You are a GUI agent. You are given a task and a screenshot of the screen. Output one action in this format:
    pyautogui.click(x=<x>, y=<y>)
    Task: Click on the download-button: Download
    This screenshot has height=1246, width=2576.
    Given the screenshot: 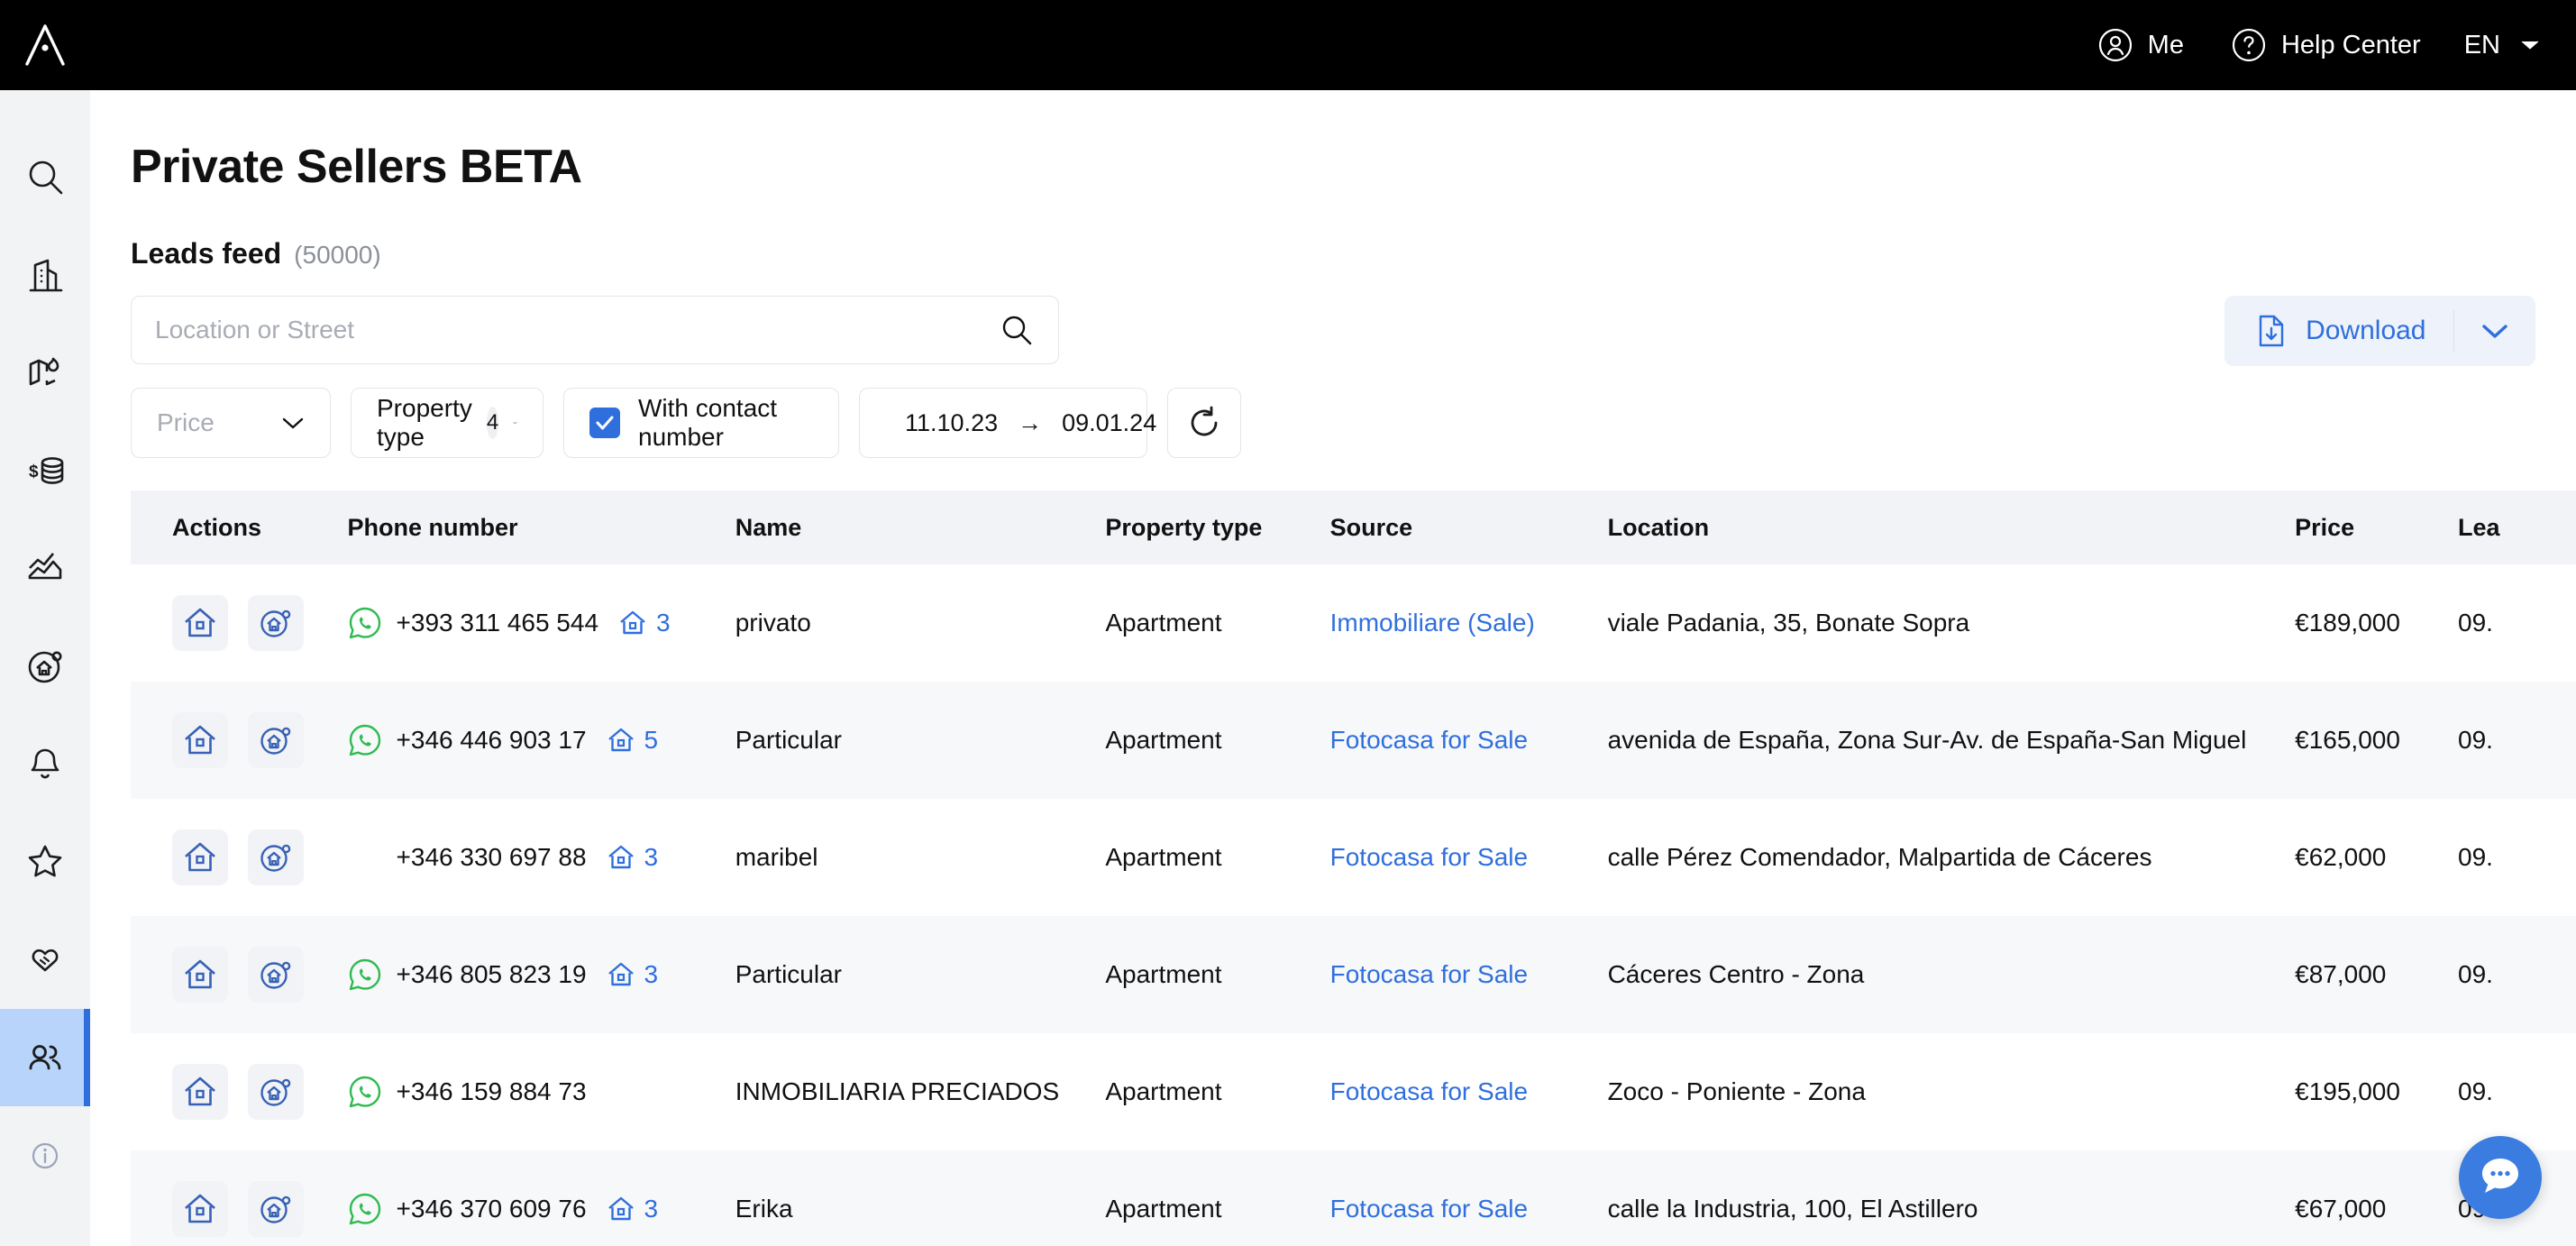 What is the action you would take?
    pyautogui.click(x=2379, y=331)
    